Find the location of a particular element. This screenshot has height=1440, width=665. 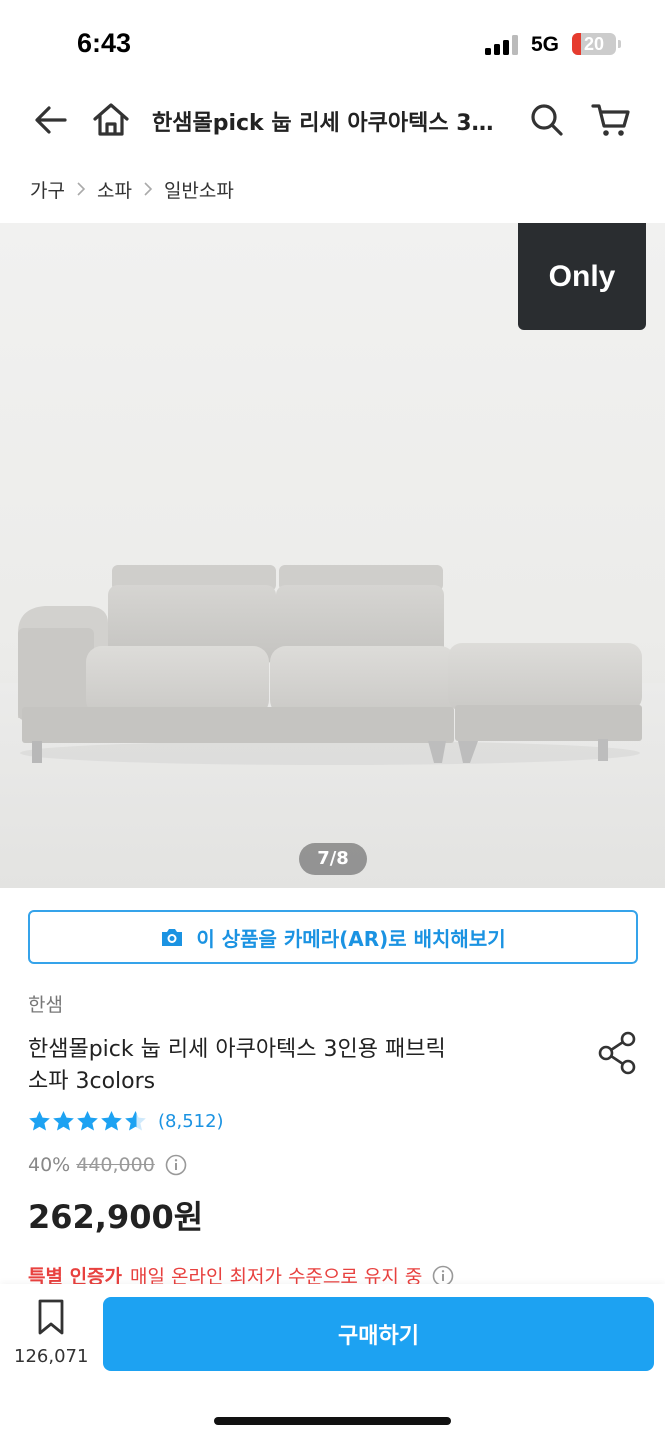

battery-icon: 20 is located at coordinates (594, 44).